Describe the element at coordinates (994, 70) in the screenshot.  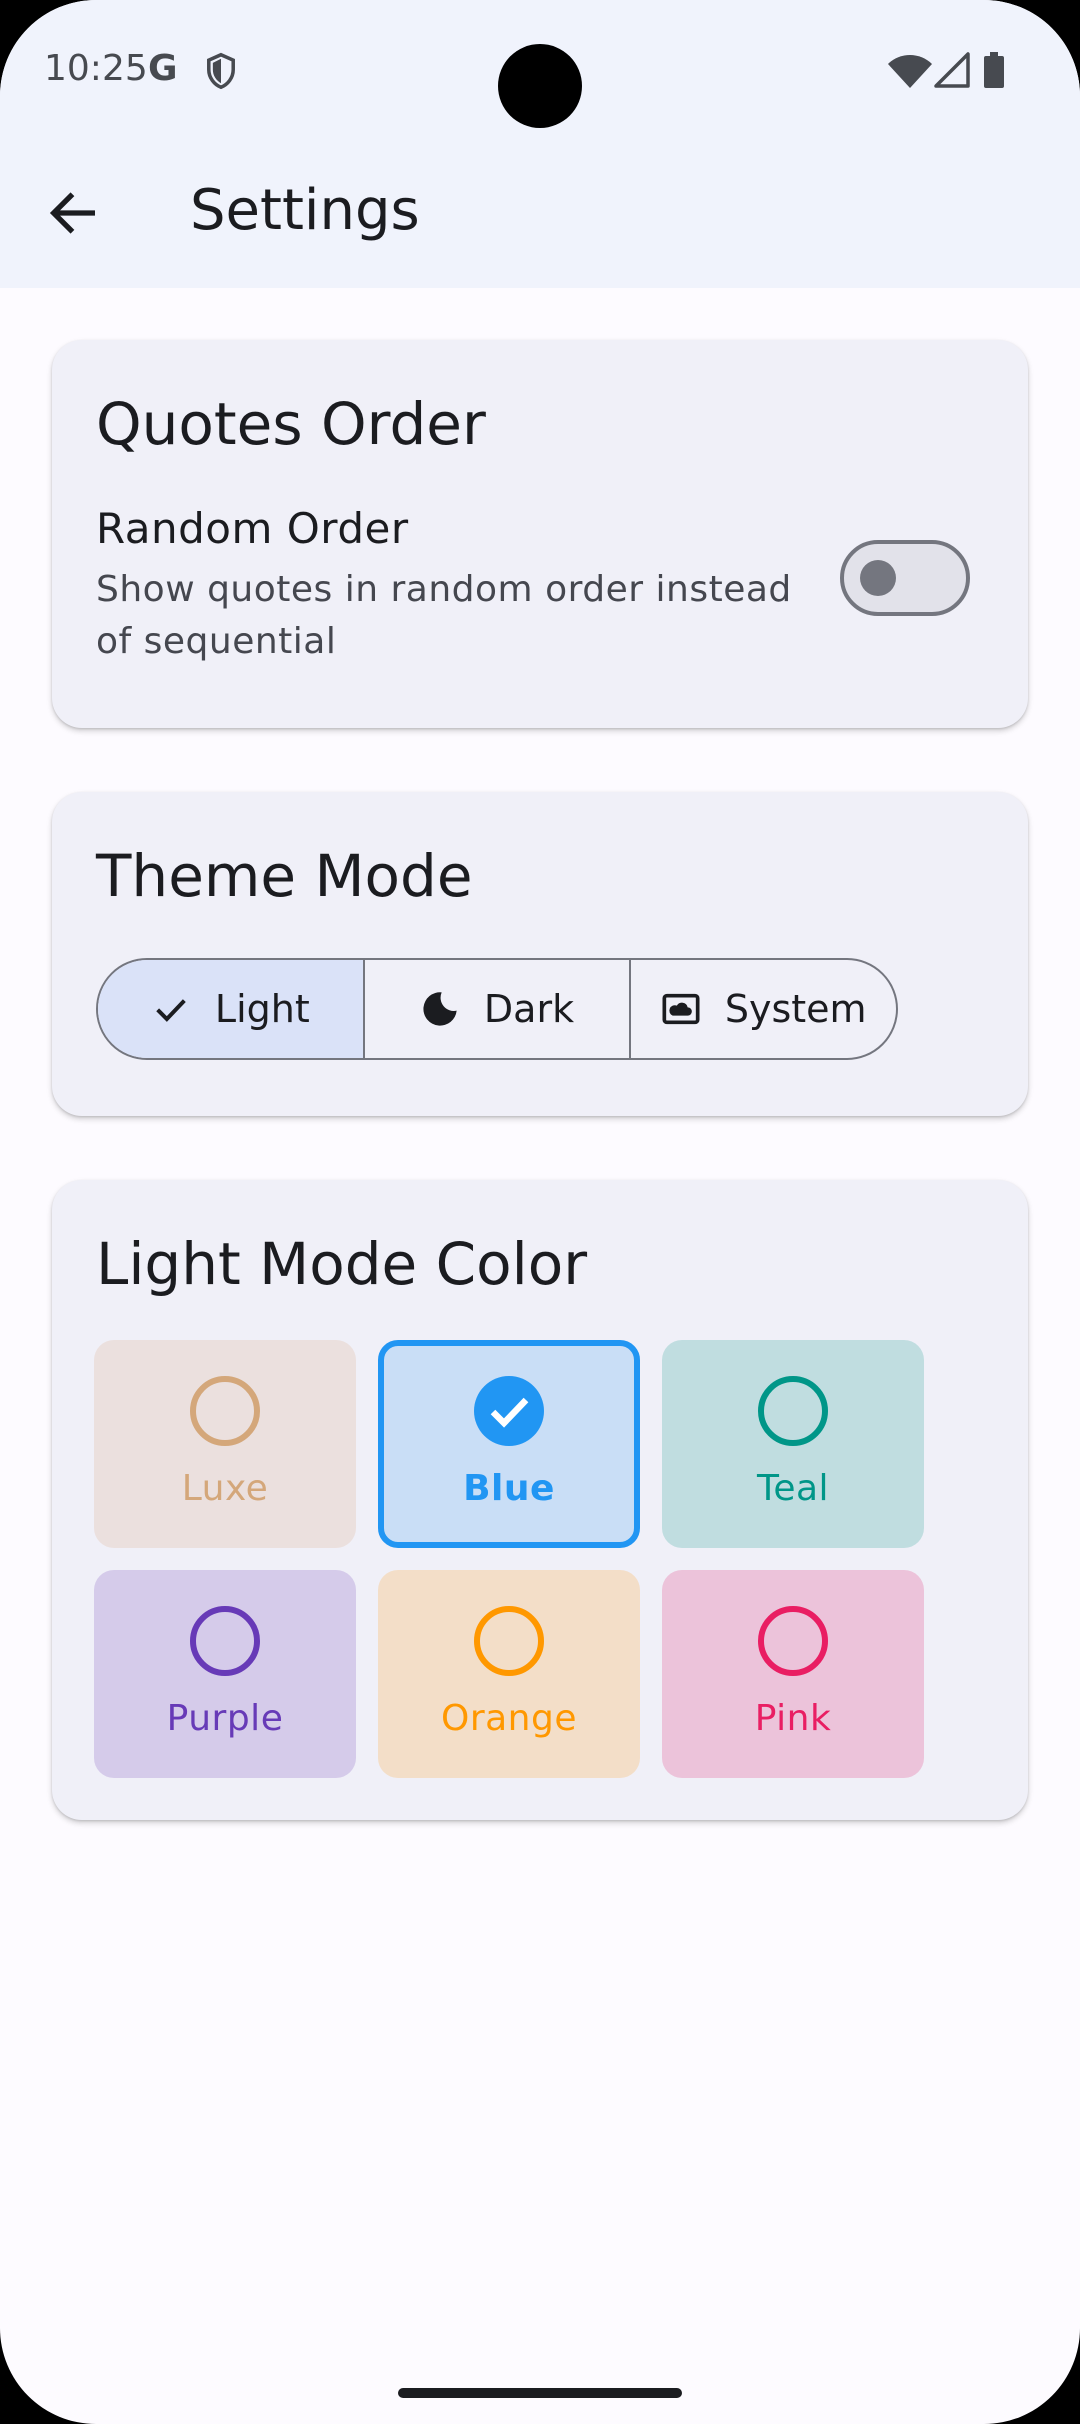
I see `battery-icon` at that location.